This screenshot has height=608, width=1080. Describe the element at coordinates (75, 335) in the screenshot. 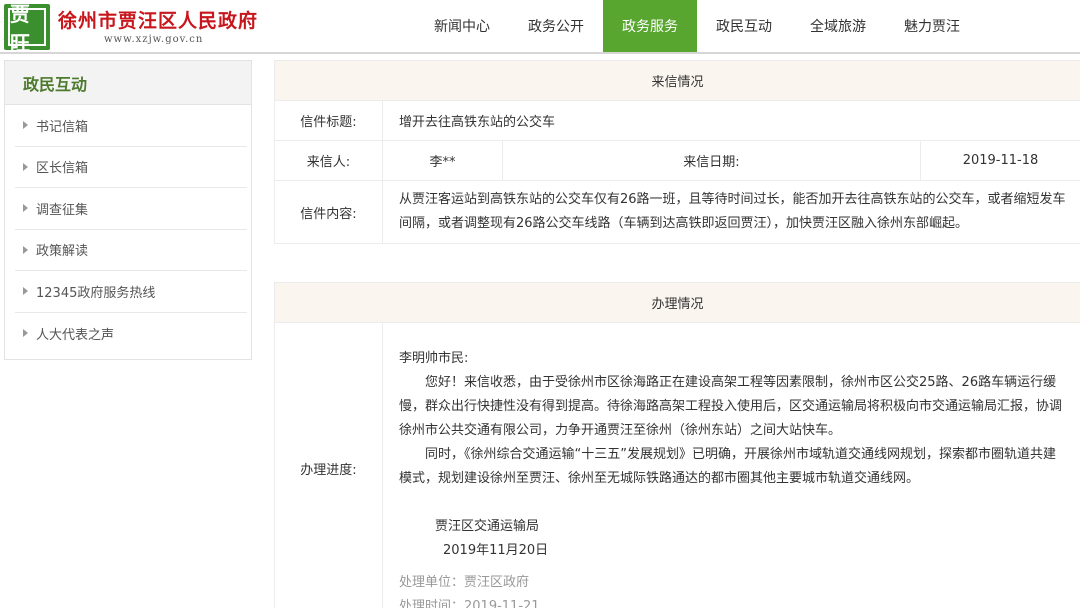

I see `sidebar-item-label: 人大代表之声` at that location.